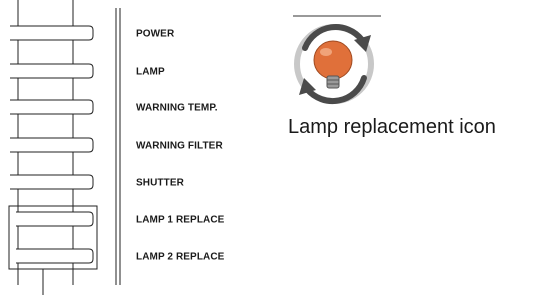 Image resolution: width=543 pixels, height=296 pixels. I want to click on indicator-power-shape, so click(52, 33).